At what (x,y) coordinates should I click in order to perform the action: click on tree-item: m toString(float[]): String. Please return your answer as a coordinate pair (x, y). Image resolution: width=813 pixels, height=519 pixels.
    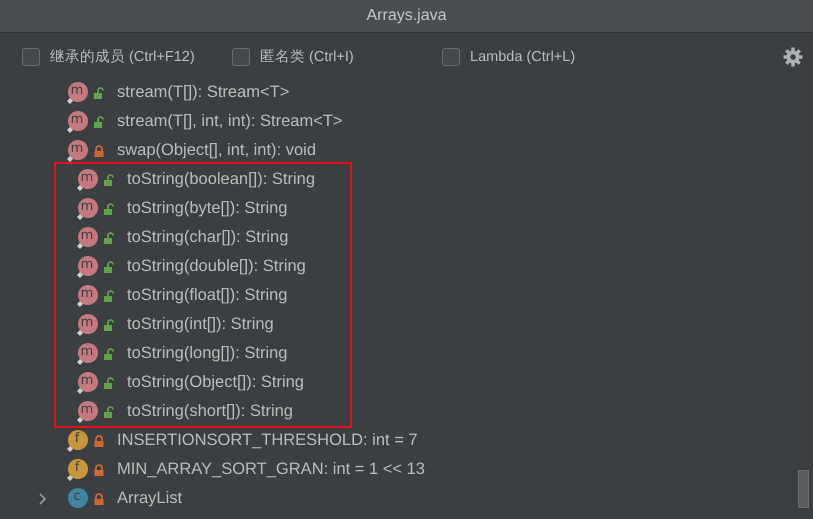
    Looking at the image, I should click on (203, 295).